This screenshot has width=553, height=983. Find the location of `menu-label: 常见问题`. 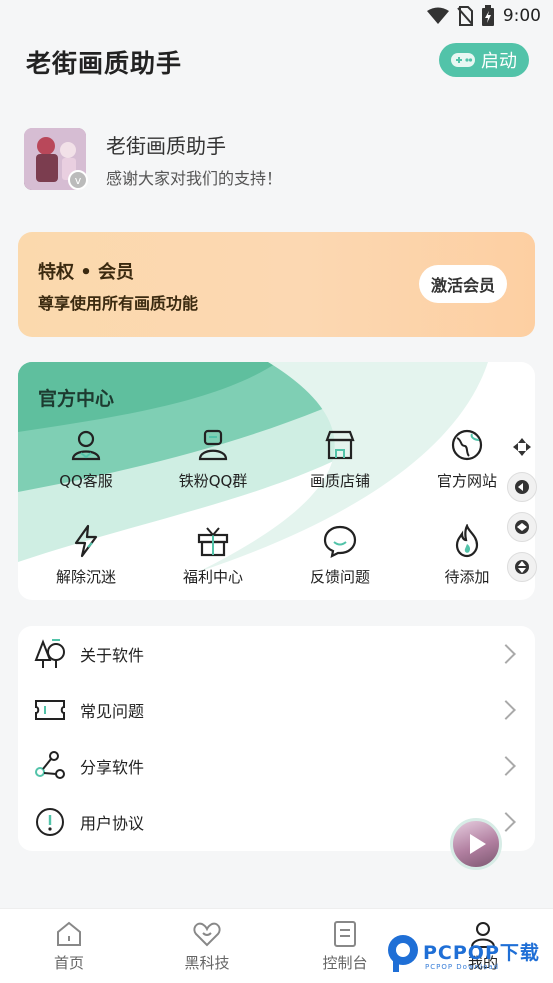

menu-label: 常见问题 is located at coordinates (112, 711).